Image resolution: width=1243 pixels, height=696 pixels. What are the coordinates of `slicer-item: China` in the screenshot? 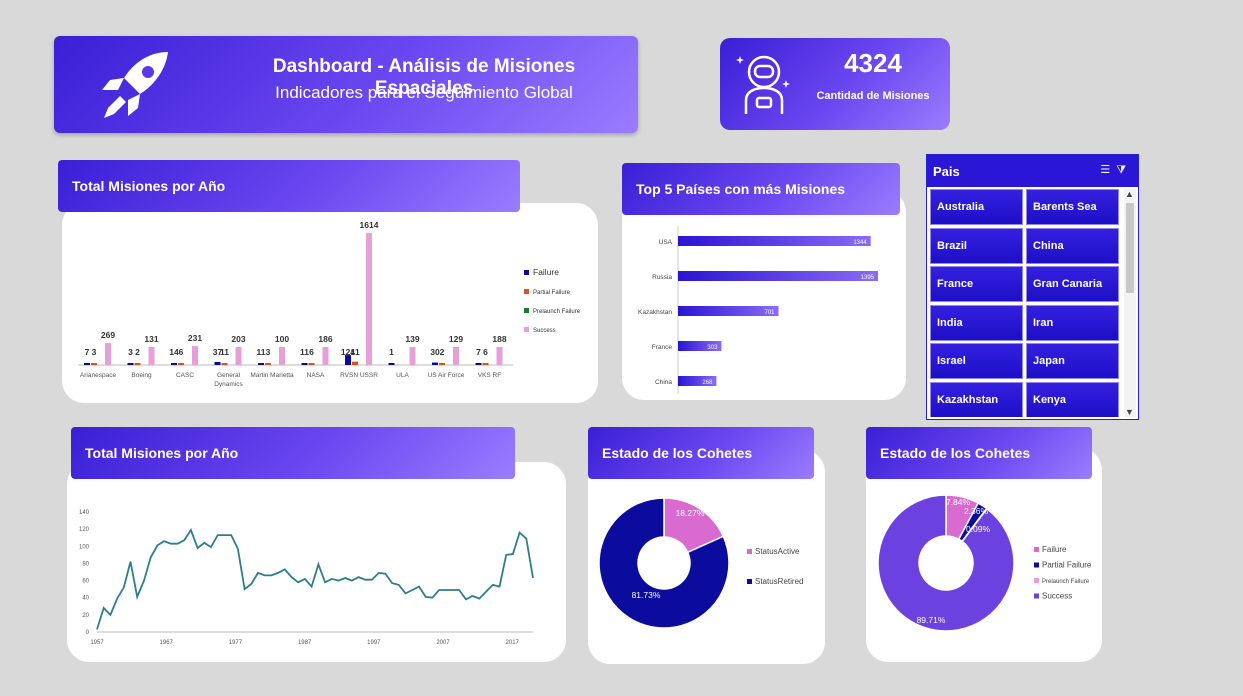 It's located at (1072, 245).